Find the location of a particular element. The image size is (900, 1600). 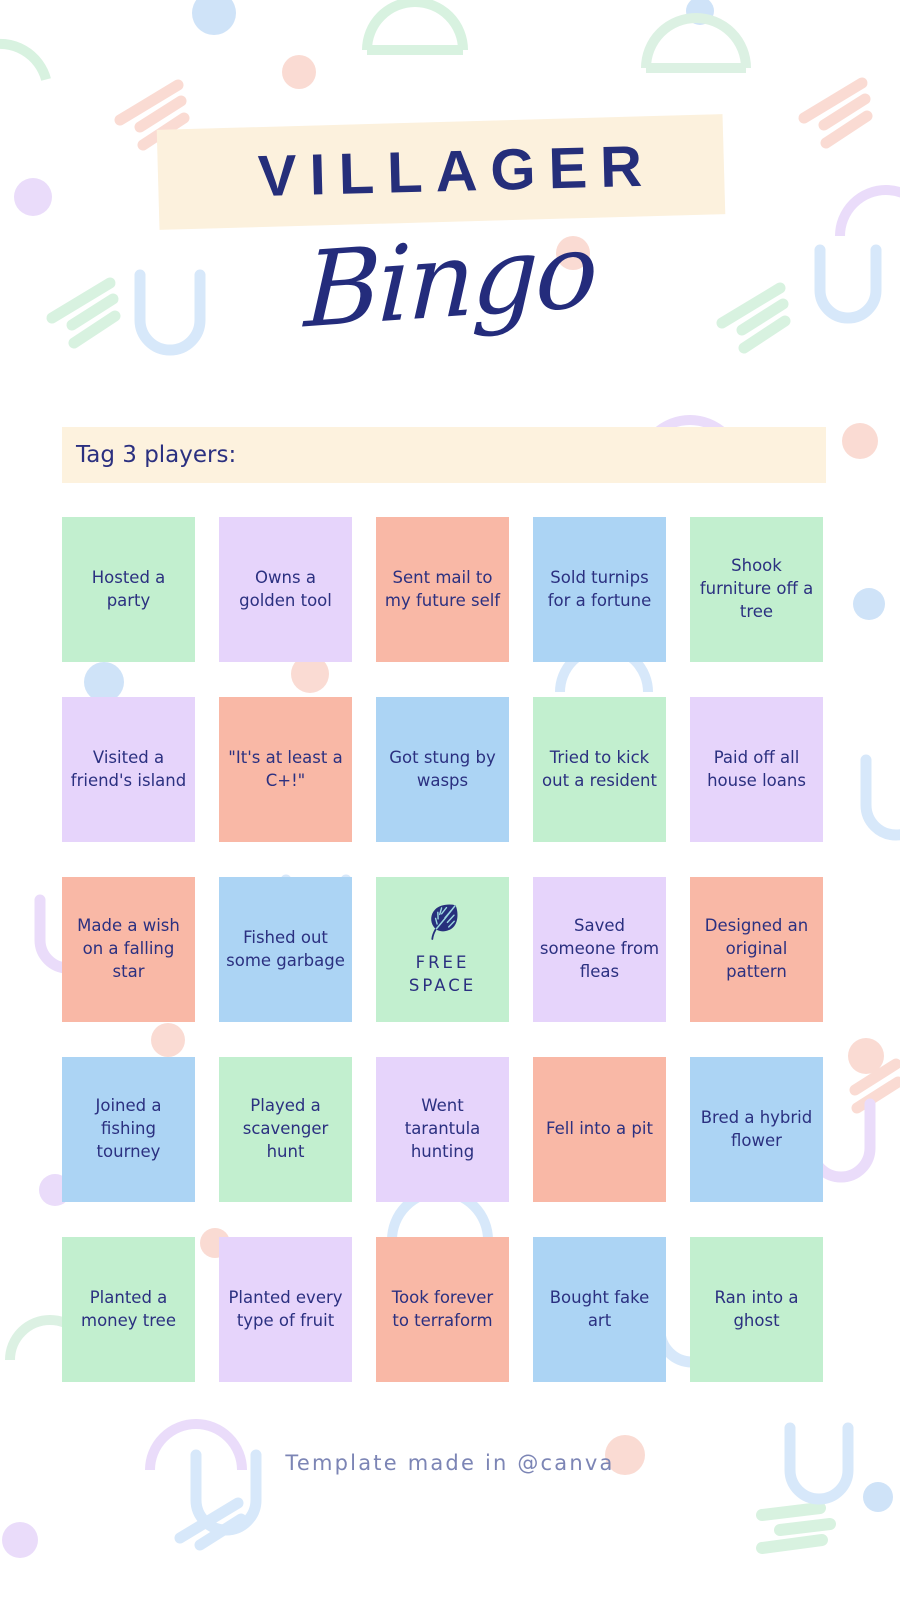

bingo-cell-free-space: FREE SPACE is located at coordinates (442, 949).